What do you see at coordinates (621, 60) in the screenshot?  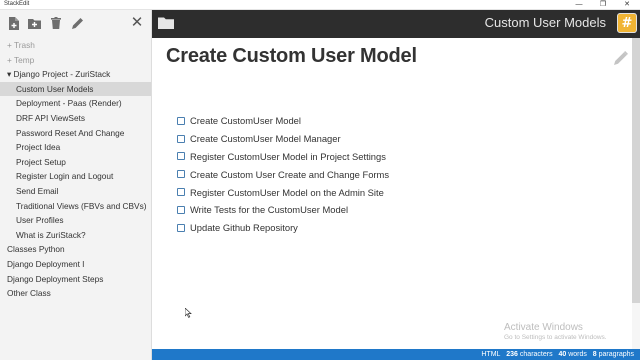 I see `edit-pencil-icon` at bounding box center [621, 60].